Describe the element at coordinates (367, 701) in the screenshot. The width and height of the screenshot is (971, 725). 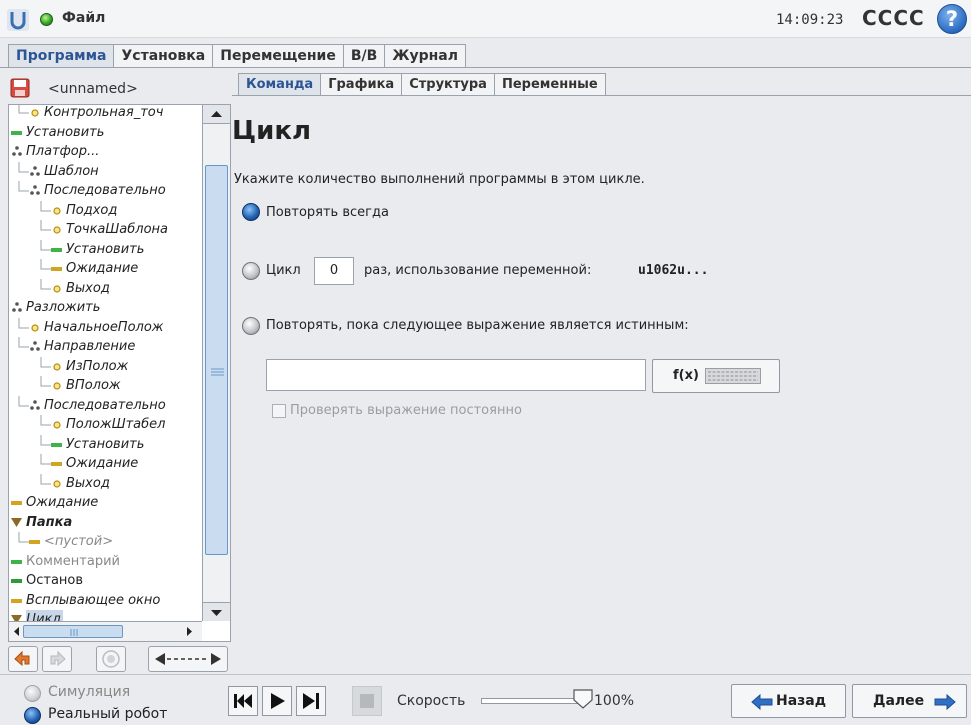
I see `stop-button` at that location.